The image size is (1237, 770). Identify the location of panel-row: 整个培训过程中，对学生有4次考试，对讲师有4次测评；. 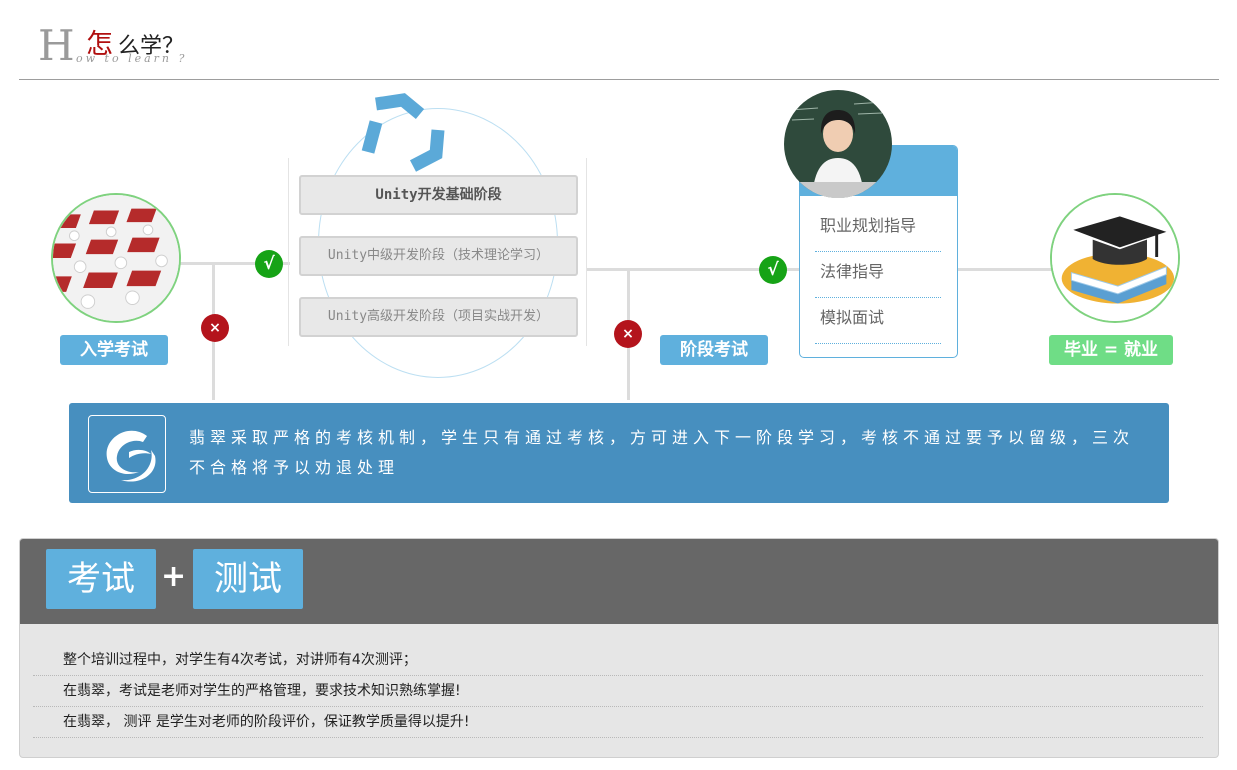
(618, 660).